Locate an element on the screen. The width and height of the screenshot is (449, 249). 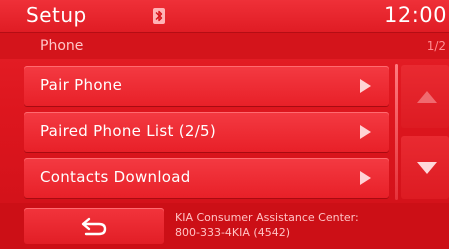
back-icon is located at coordinates (94, 226).